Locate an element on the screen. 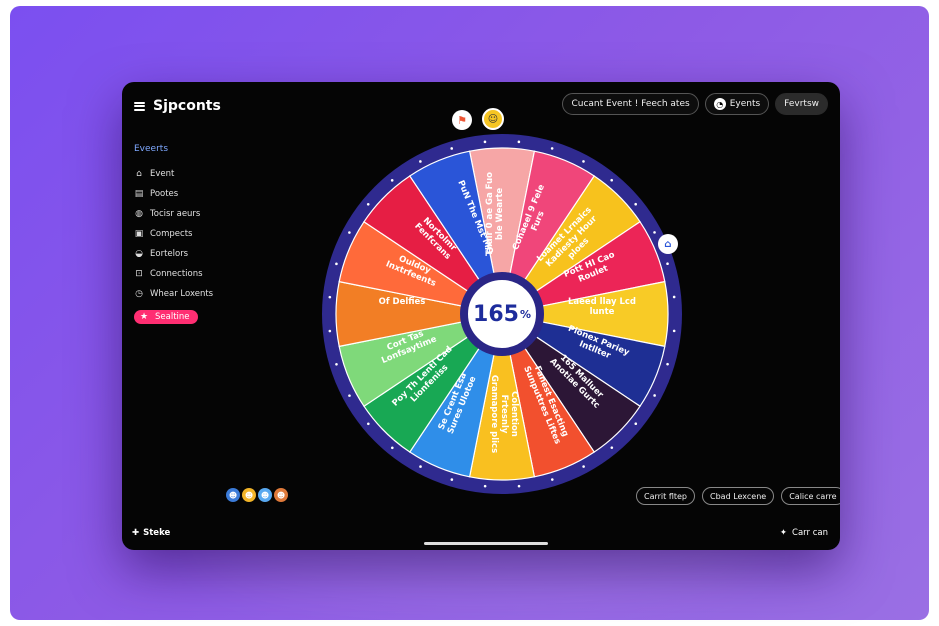 This screenshot has width=939, height=626. wheel-hub: 165% is located at coordinates (502, 314).